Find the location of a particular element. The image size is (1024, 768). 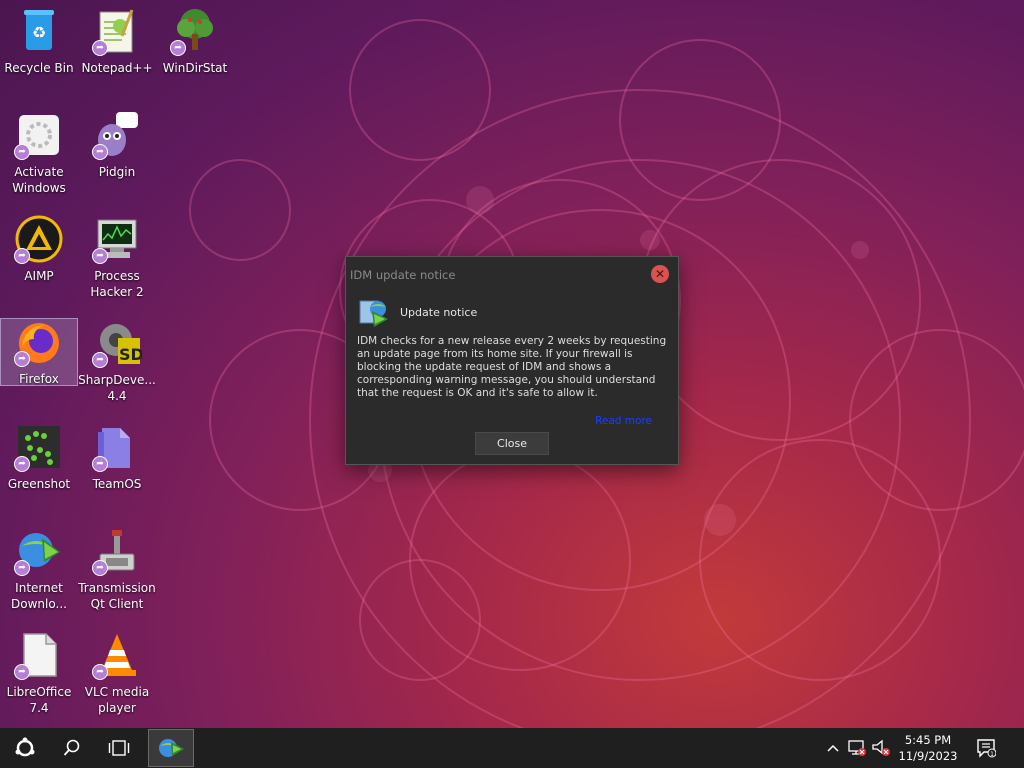

taskbar-app-idm is located at coordinates (171, 748).